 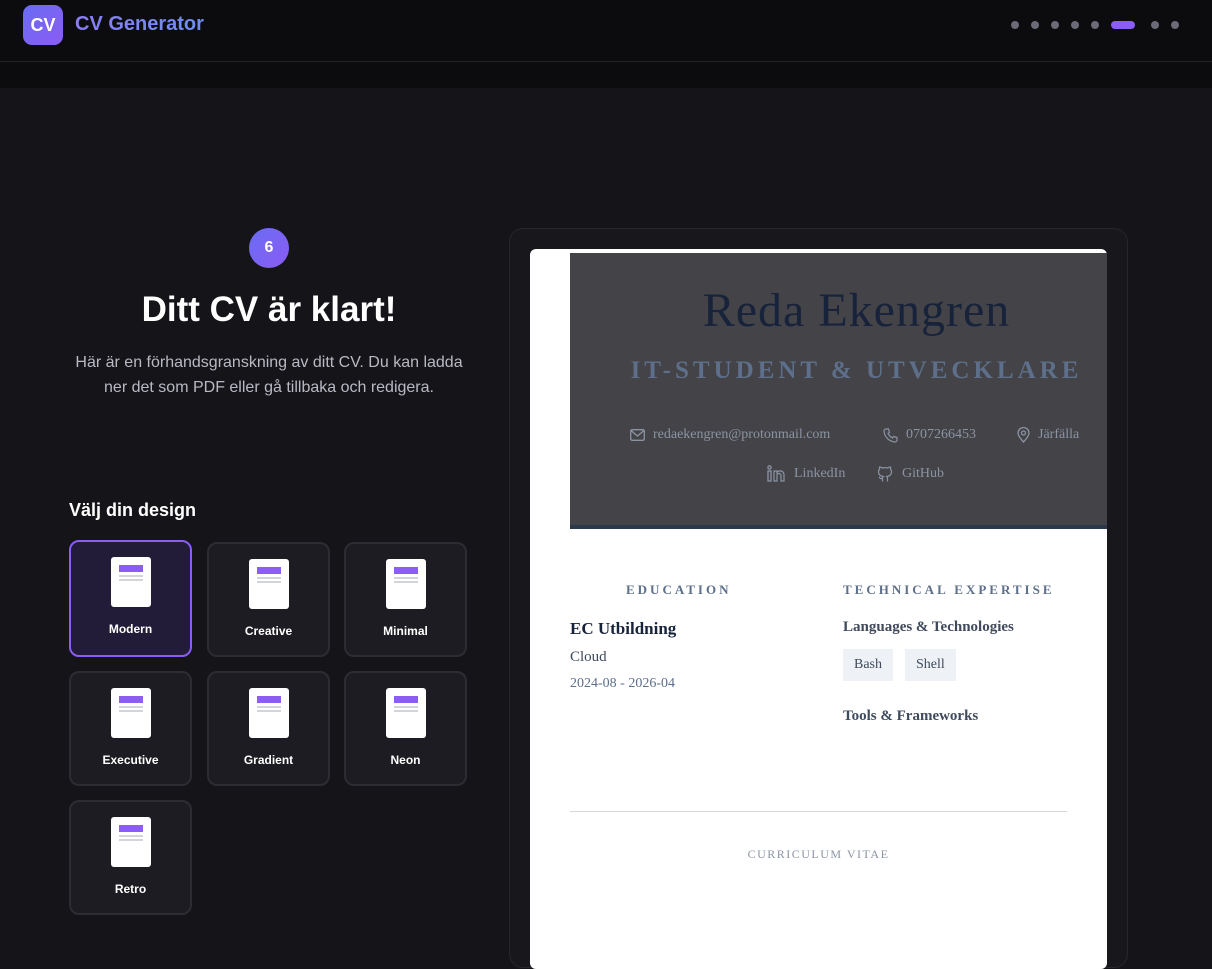 I want to click on template-label: Executive, so click(x=130, y=760).